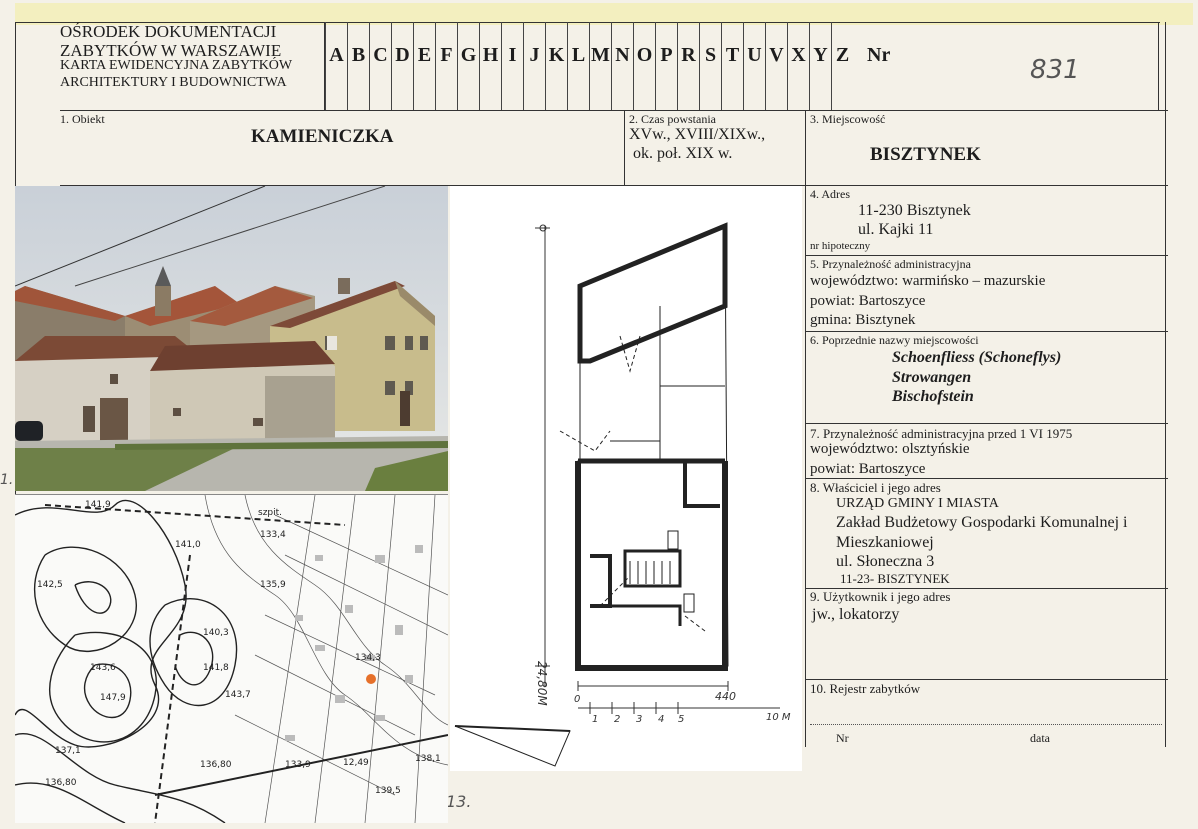 The width and height of the screenshot is (1198, 829). I want to click on object-name: KAMIENICZKA, so click(322, 136).